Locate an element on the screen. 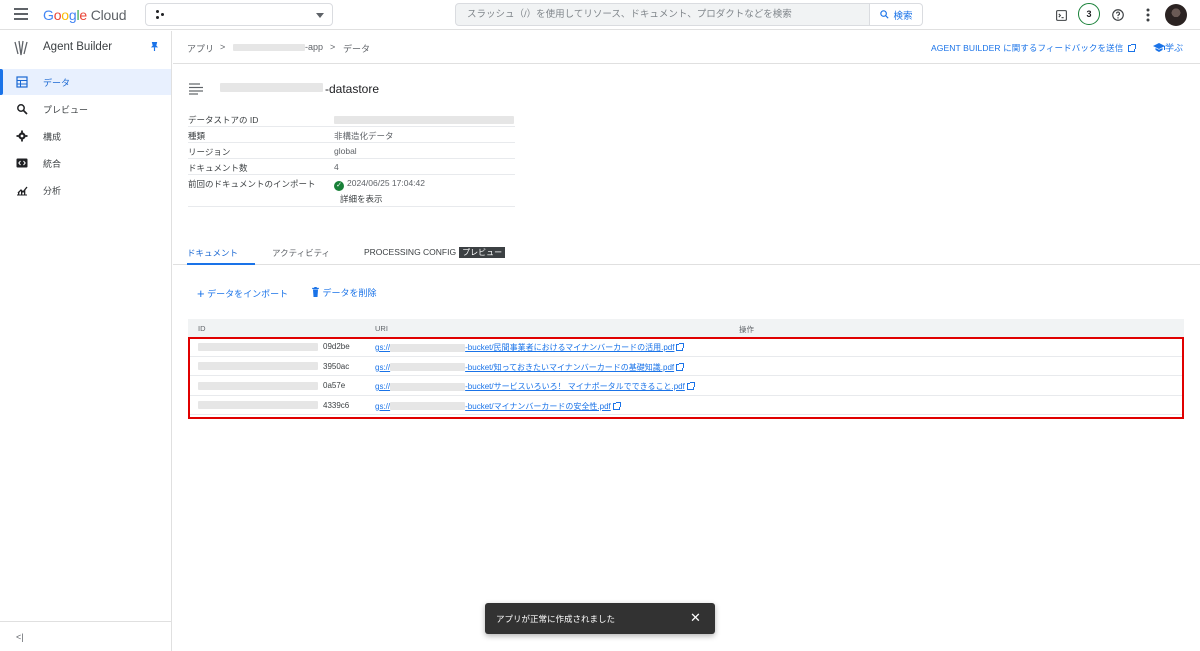  google-cloud-logo: Google Cloud is located at coordinates (84, 15).